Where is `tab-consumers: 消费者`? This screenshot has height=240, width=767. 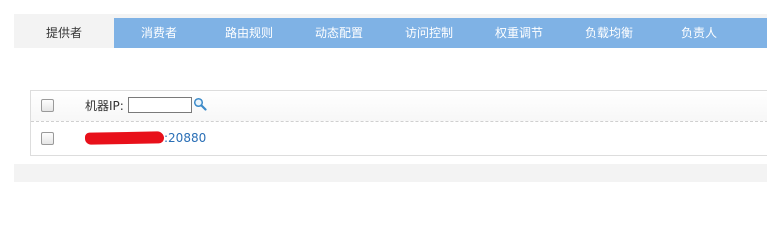
tab-consumers: 消费者 is located at coordinates (159, 33).